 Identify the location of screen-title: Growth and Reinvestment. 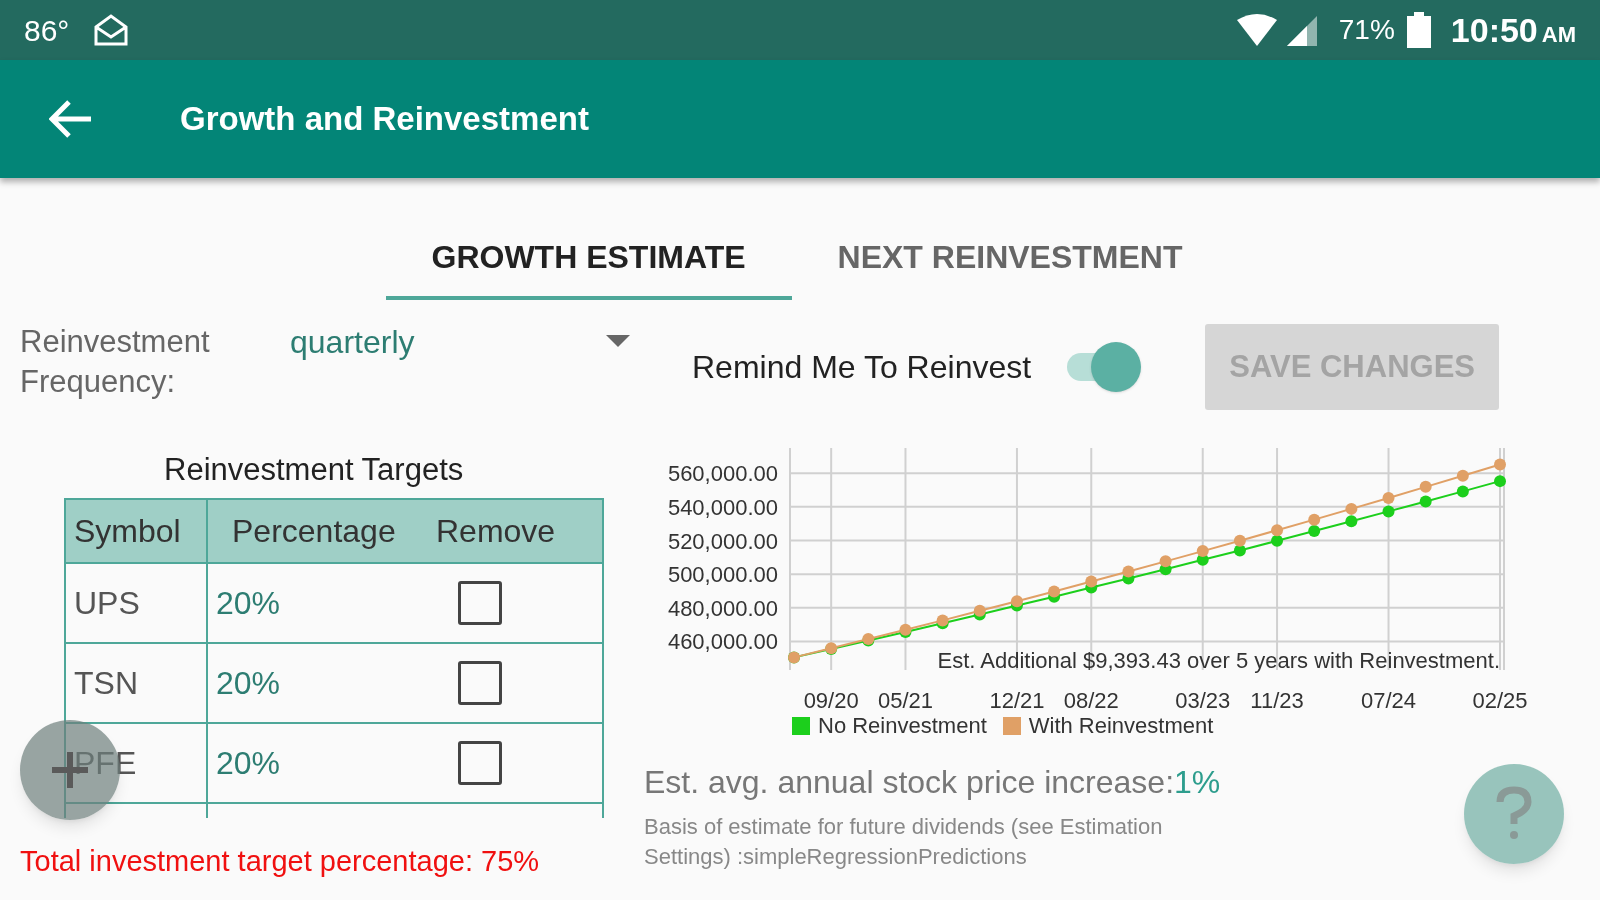
(384, 119).